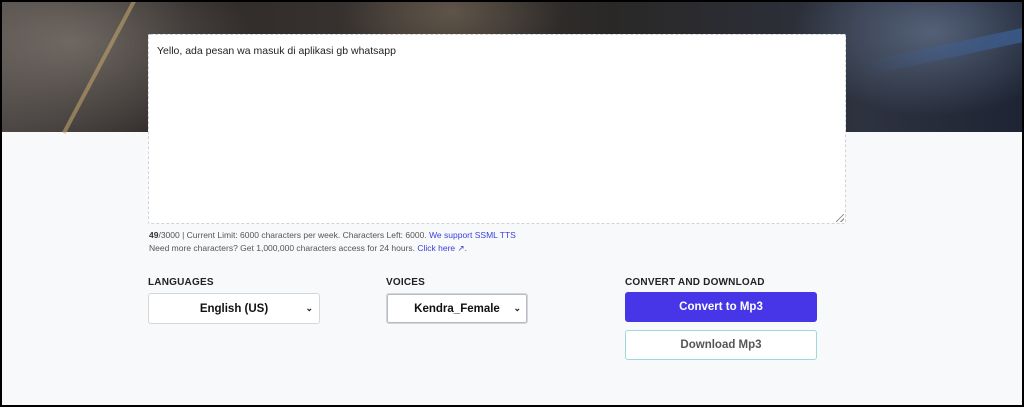 The height and width of the screenshot is (407, 1024). I want to click on language-select-value: English (US), so click(234, 308).